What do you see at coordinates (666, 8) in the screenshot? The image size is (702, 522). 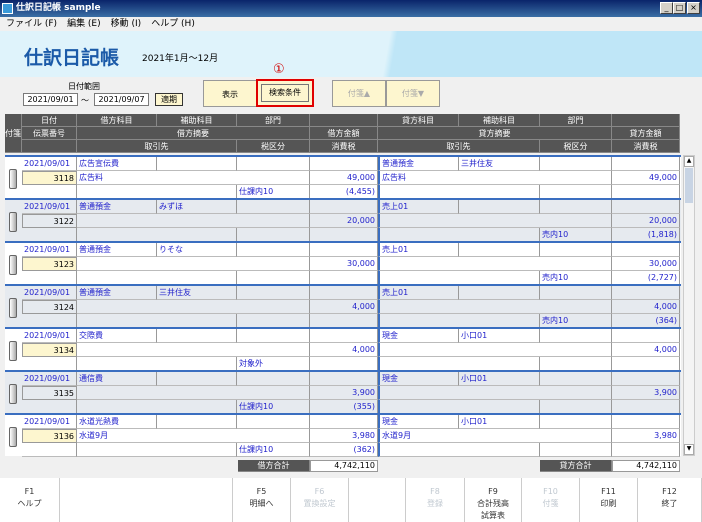 I see `minimize-button: _` at bounding box center [666, 8].